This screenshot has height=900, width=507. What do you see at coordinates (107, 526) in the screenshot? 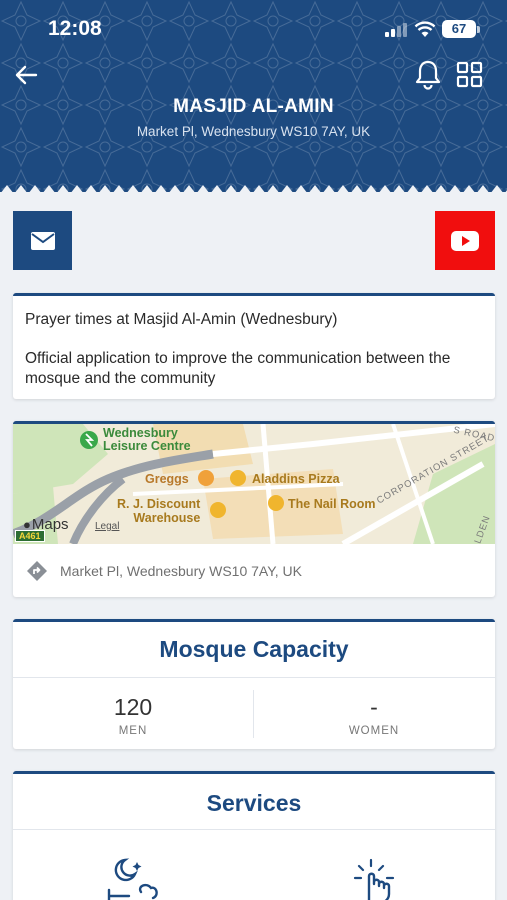
I see `maps-legal-link: Legal` at bounding box center [107, 526].